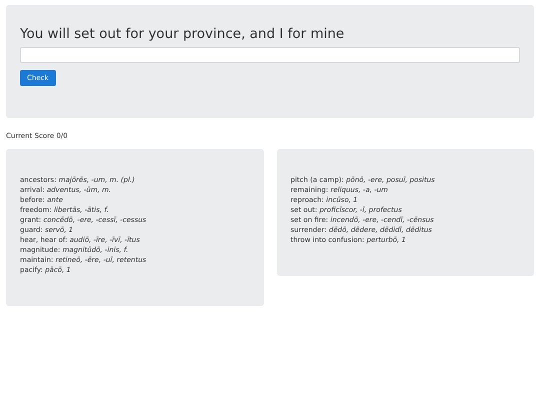 Image resolution: width=540 pixels, height=405 pixels. What do you see at coordinates (270, 55) in the screenshot?
I see `answer-field` at bounding box center [270, 55].